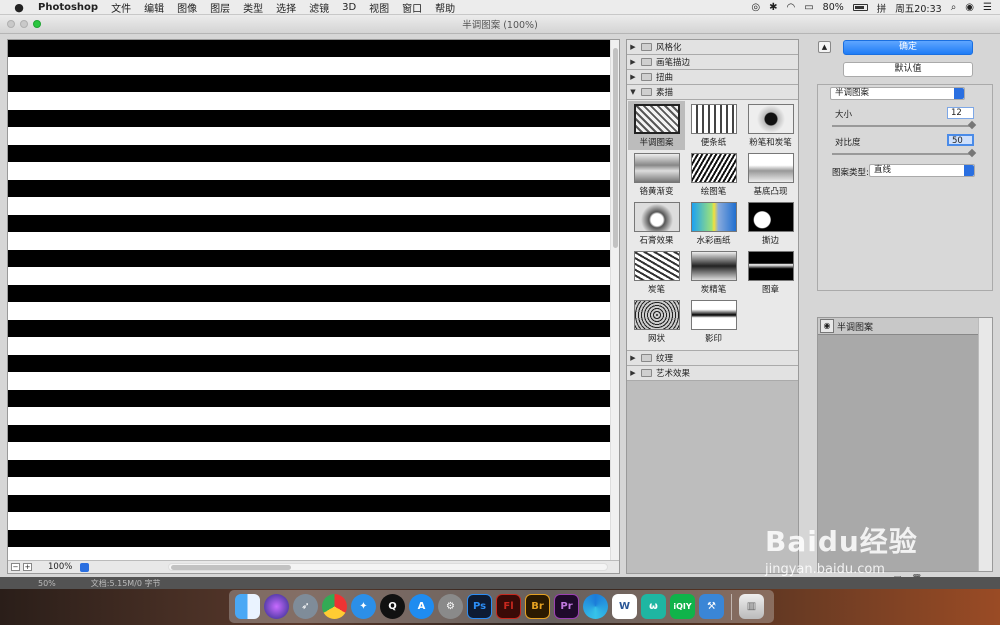  What do you see at coordinates (908, 69) in the screenshot?
I see `default-button: 默认值` at bounding box center [908, 69].